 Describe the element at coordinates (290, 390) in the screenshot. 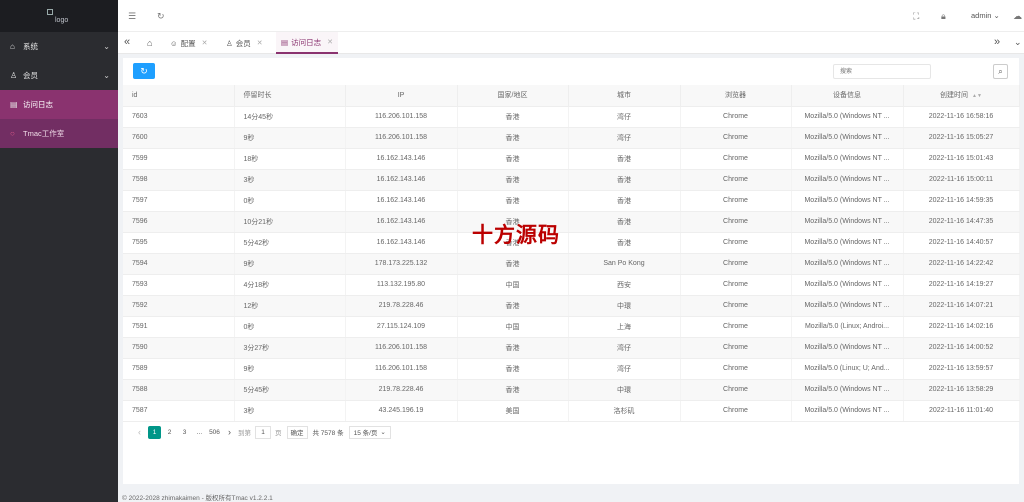

I see `cell-duration: 5分45秒` at that location.